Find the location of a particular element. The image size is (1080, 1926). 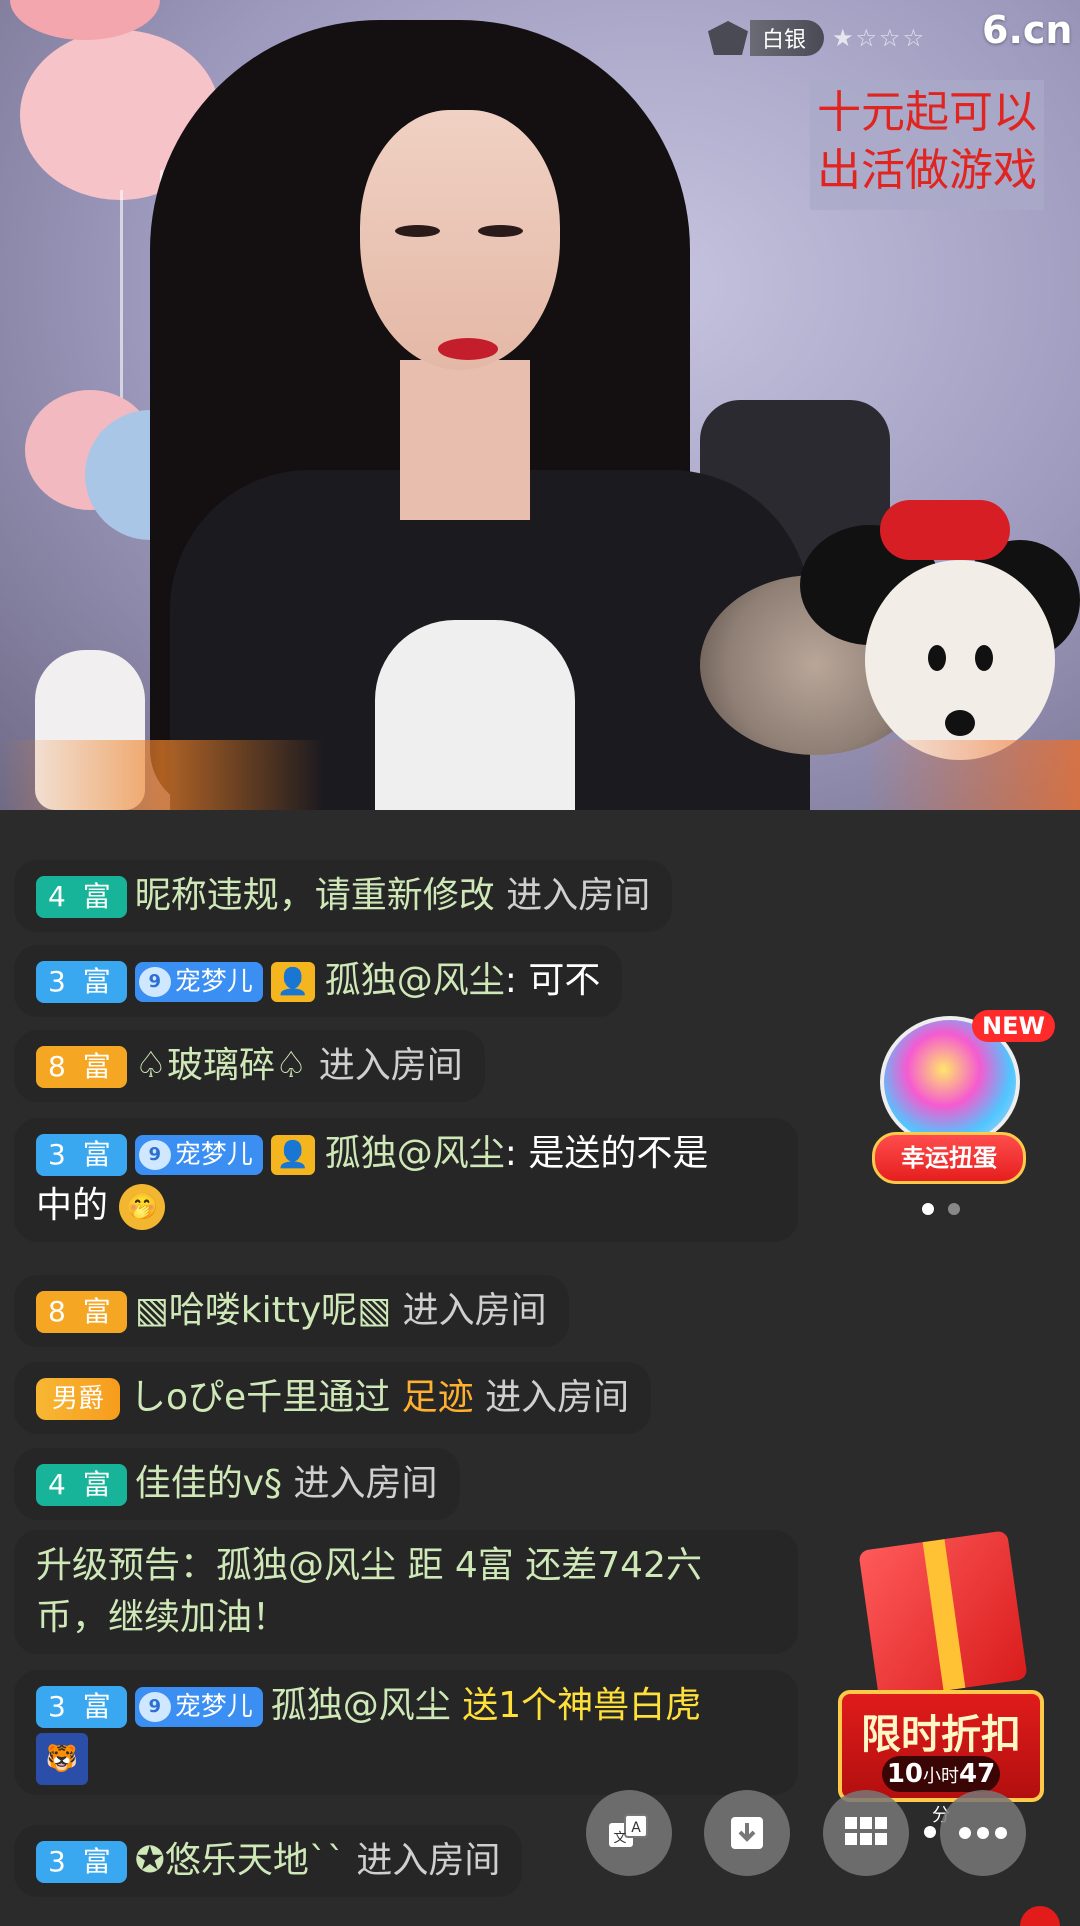

stream-notice: 十元起可以 出活做游戏 is located at coordinates (927, 145).